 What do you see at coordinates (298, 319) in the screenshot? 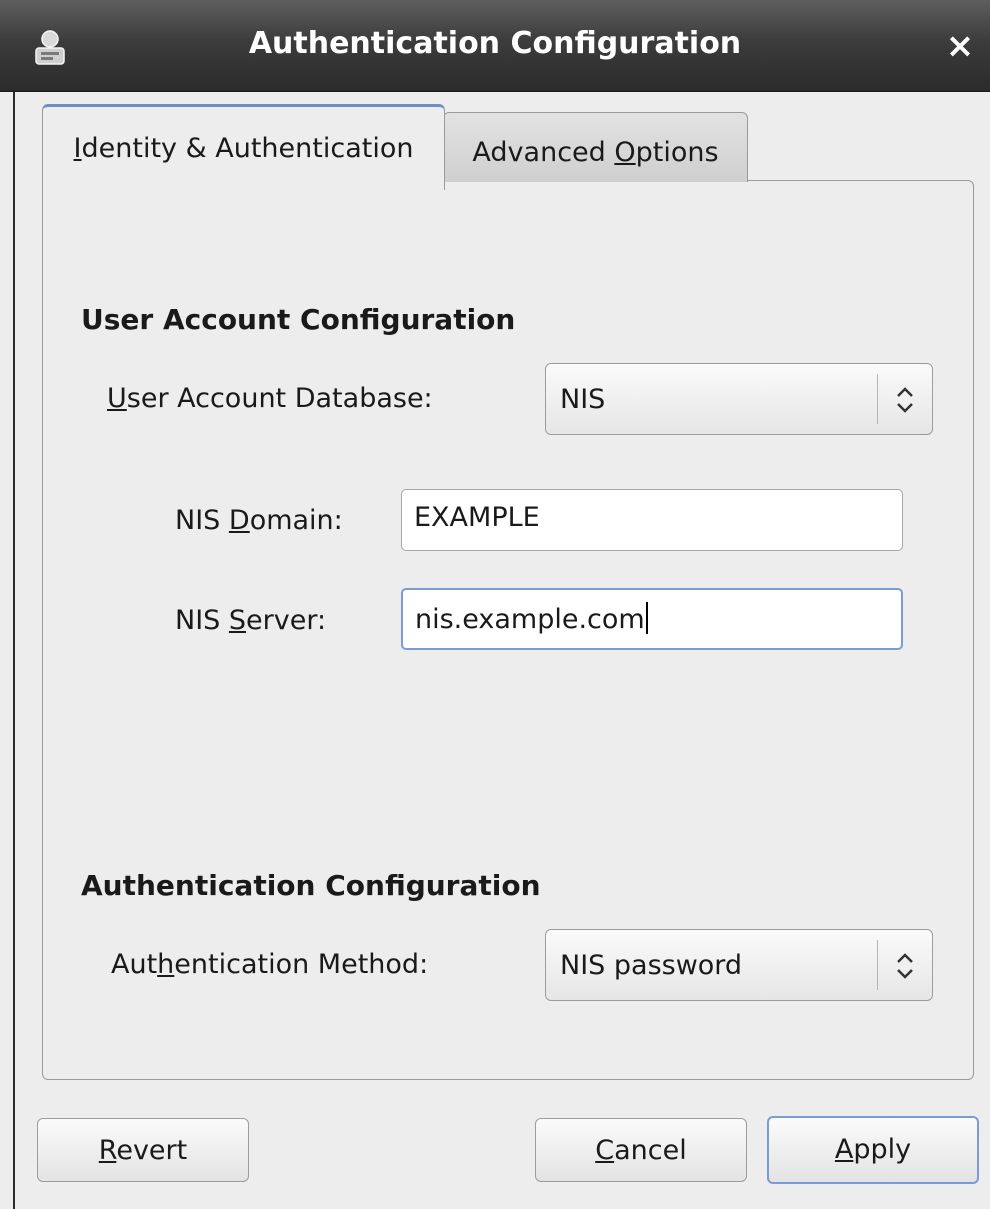
I see `user-account-section-title: User Account Configuration` at bounding box center [298, 319].